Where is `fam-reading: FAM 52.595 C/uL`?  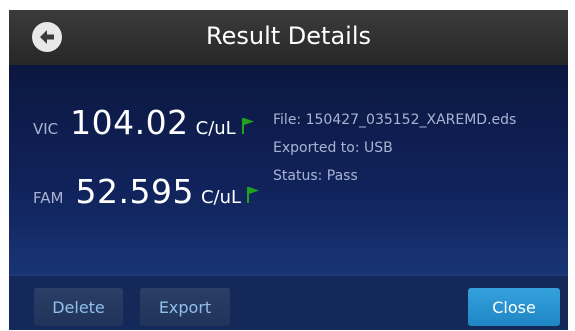
fam-reading: FAM 52.595 C/uL is located at coordinates (146, 191).